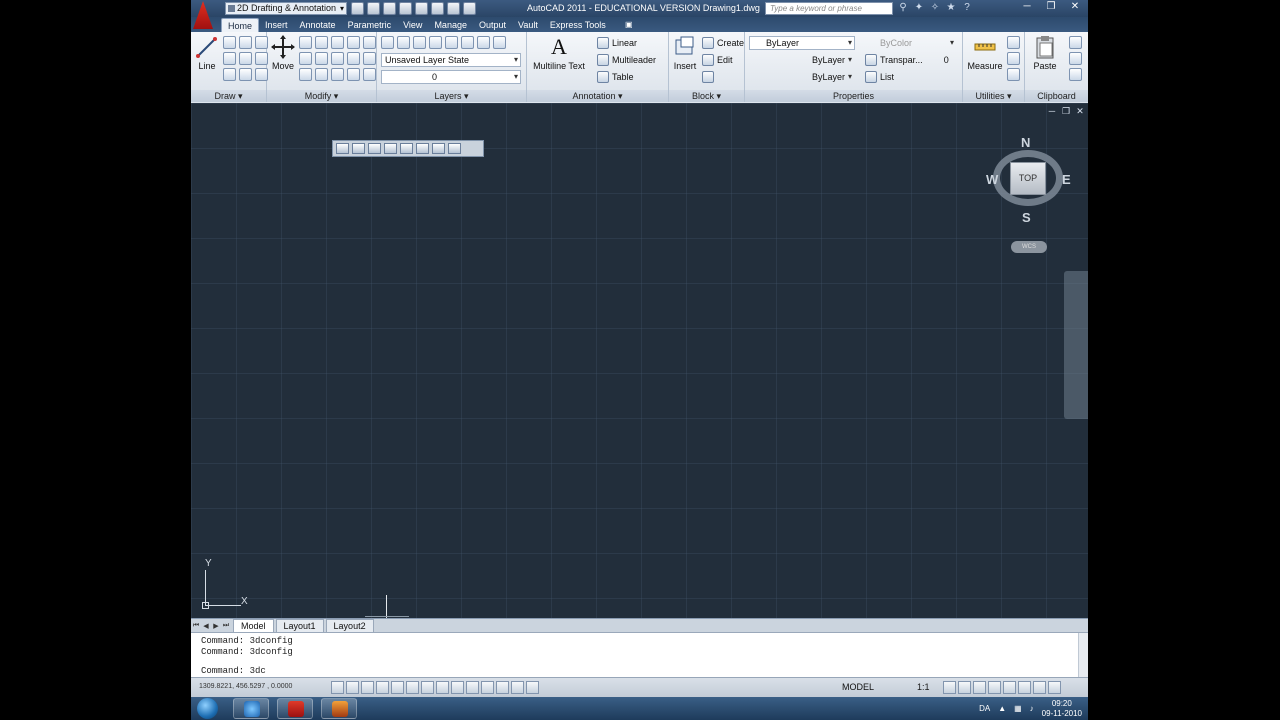  I want to click on layer-previous-icon, so click(419, 42).